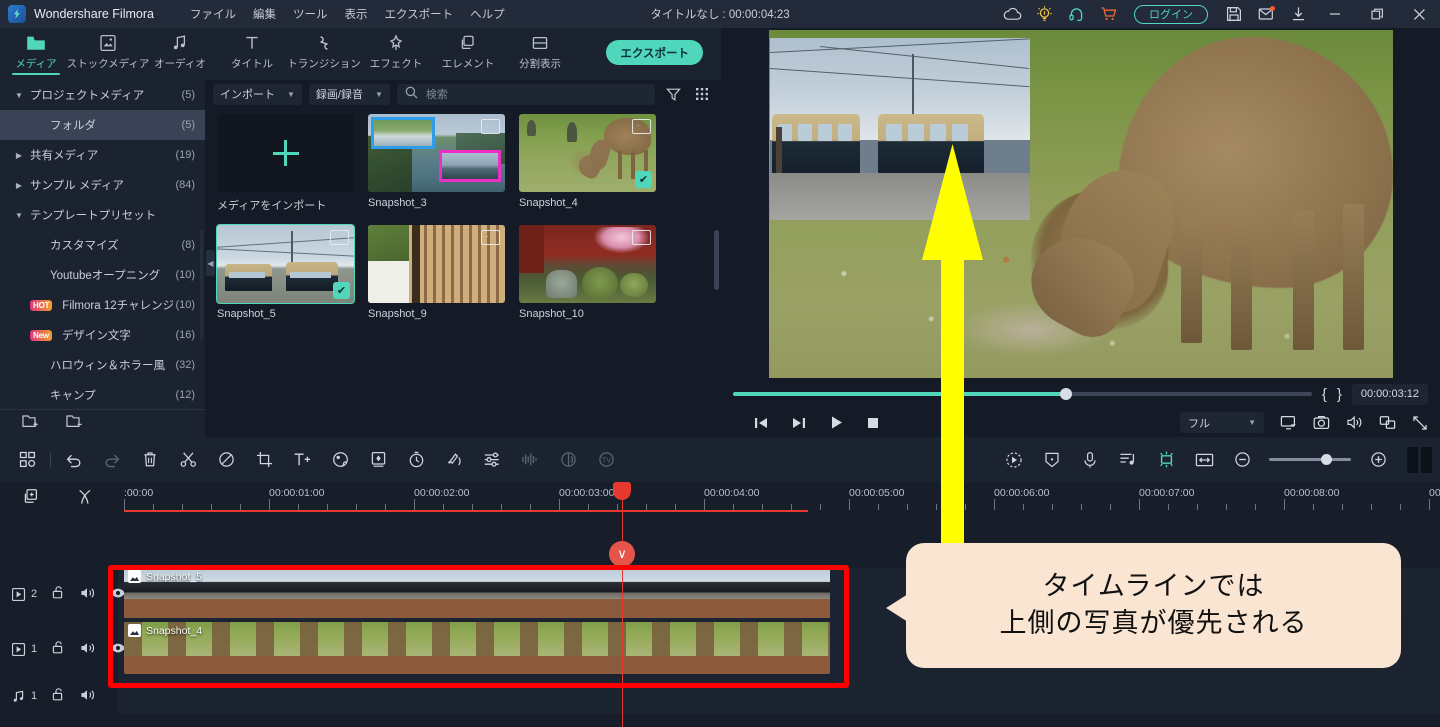 The width and height of the screenshot is (1440, 727). What do you see at coordinates (1420, 423) in the screenshot?
I see `fullscreen-icon` at bounding box center [1420, 423].